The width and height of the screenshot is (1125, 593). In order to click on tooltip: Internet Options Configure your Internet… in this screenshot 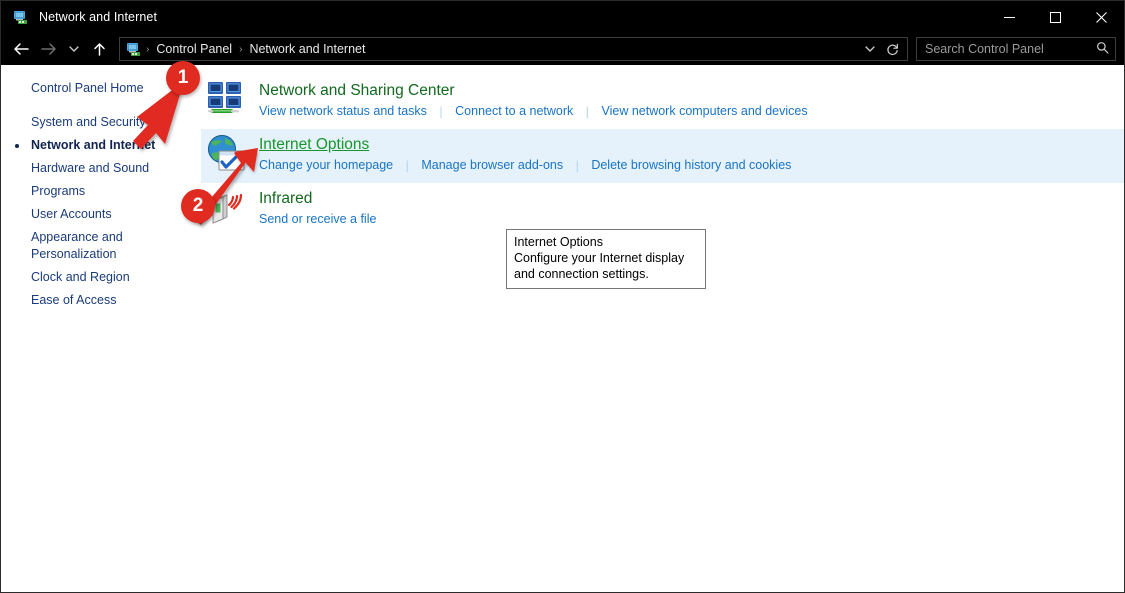, I will do `click(606, 259)`.